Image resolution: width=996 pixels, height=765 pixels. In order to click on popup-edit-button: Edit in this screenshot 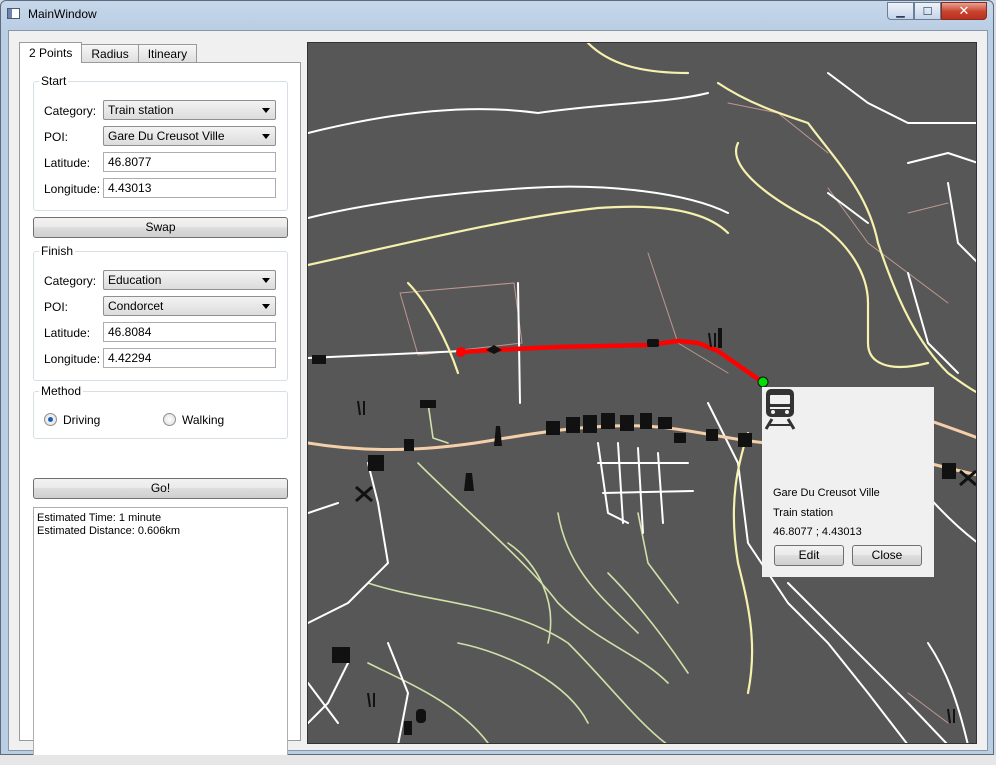, I will do `click(809, 555)`.